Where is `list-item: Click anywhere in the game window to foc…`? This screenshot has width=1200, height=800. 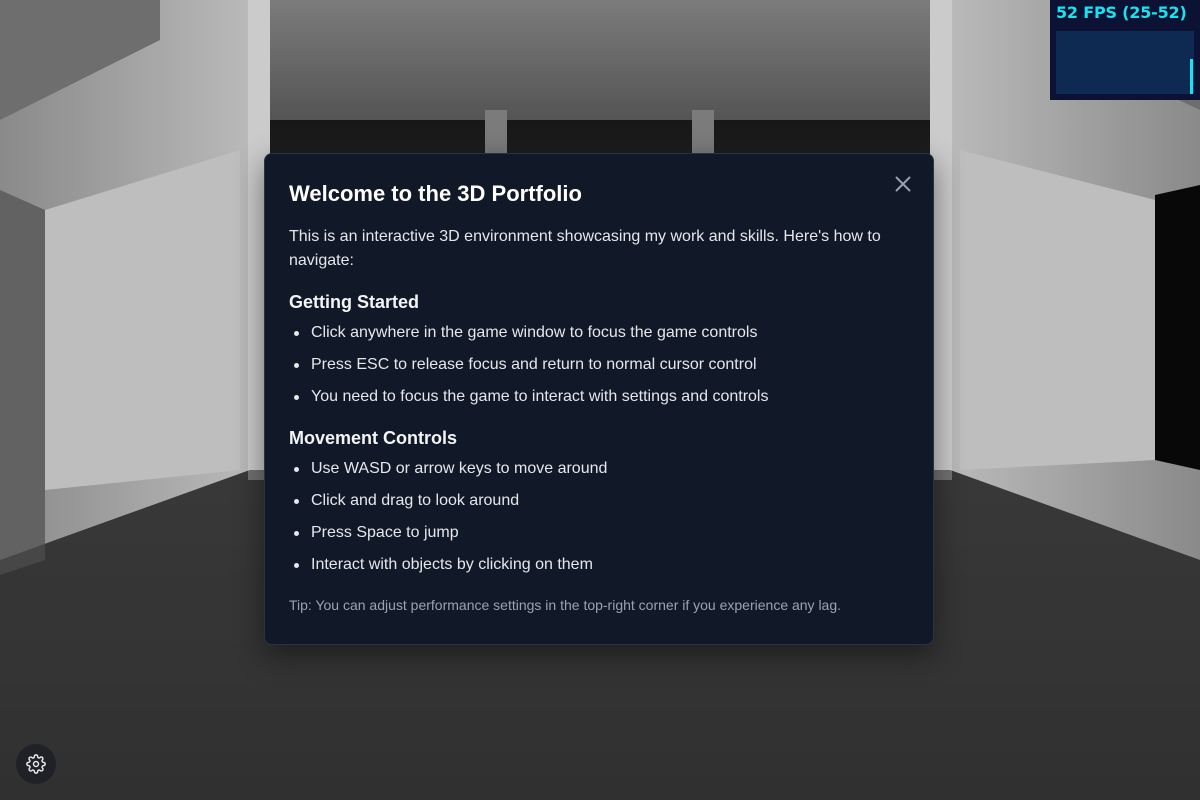
list-item: Click anywhere in the game window to foc… is located at coordinates (601, 333).